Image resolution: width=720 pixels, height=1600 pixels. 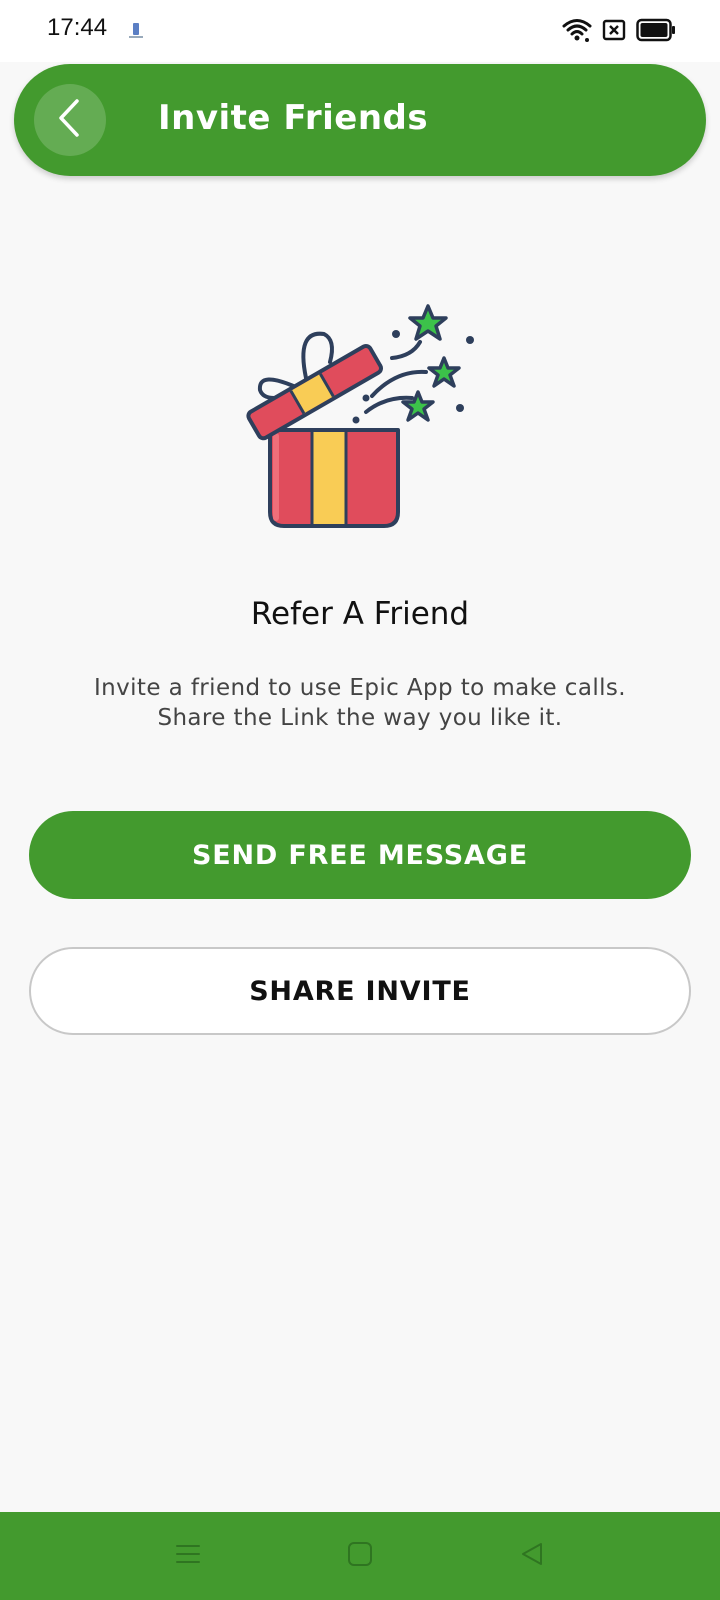 I want to click on nav-back-button, so click(x=532, y=1556).